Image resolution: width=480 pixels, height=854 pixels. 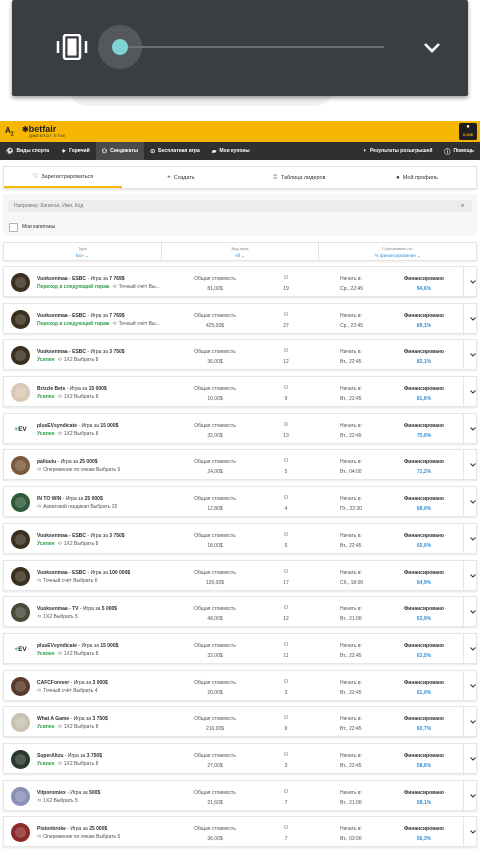 What do you see at coordinates (215, 755) in the screenshot?
I see `total-cost-label: Общая стоимость` at bounding box center [215, 755].